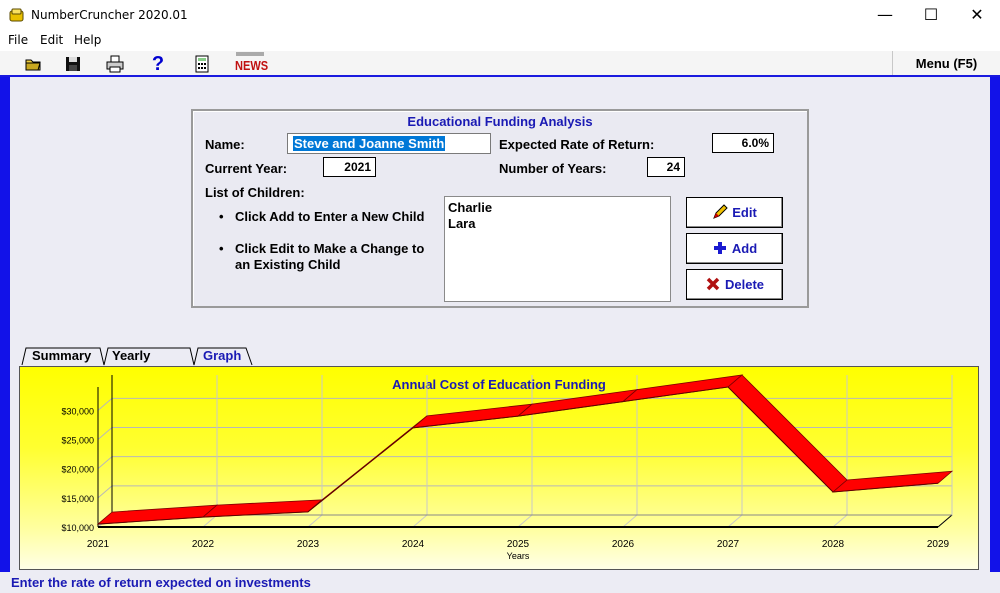 This screenshot has width=1000, height=593. Describe the element at coordinates (553, 168) in the screenshot. I see `num-years-label: Number of Years:` at that location.